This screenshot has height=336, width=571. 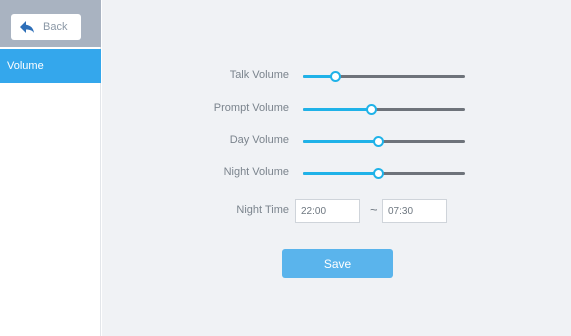 I want to click on night-volume-fill, so click(x=340, y=173).